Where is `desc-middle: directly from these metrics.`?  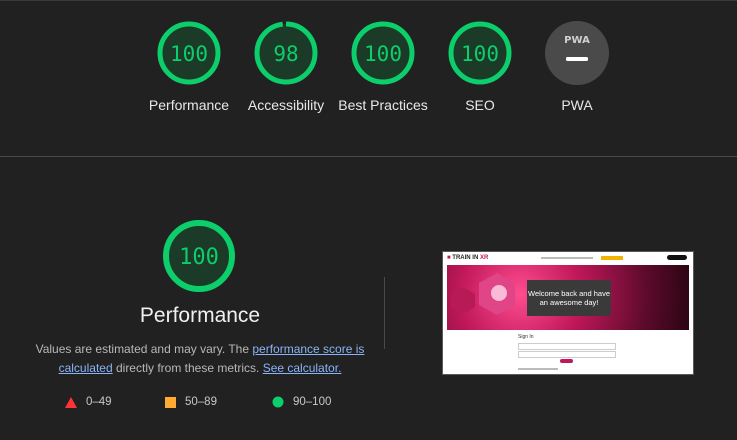
desc-middle: directly from these metrics. is located at coordinates (187, 368).